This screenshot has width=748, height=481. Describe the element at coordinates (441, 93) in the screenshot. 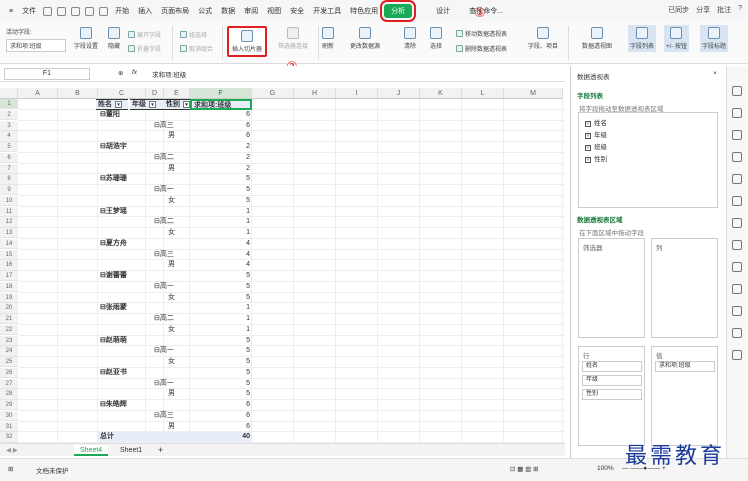

I see `column-header: K` at that location.